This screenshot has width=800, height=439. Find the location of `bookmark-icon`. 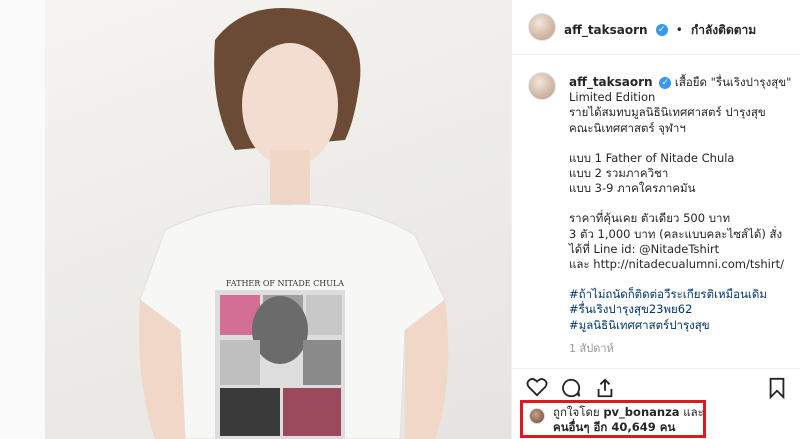

bookmark-icon is located at coordinates (777, 388).